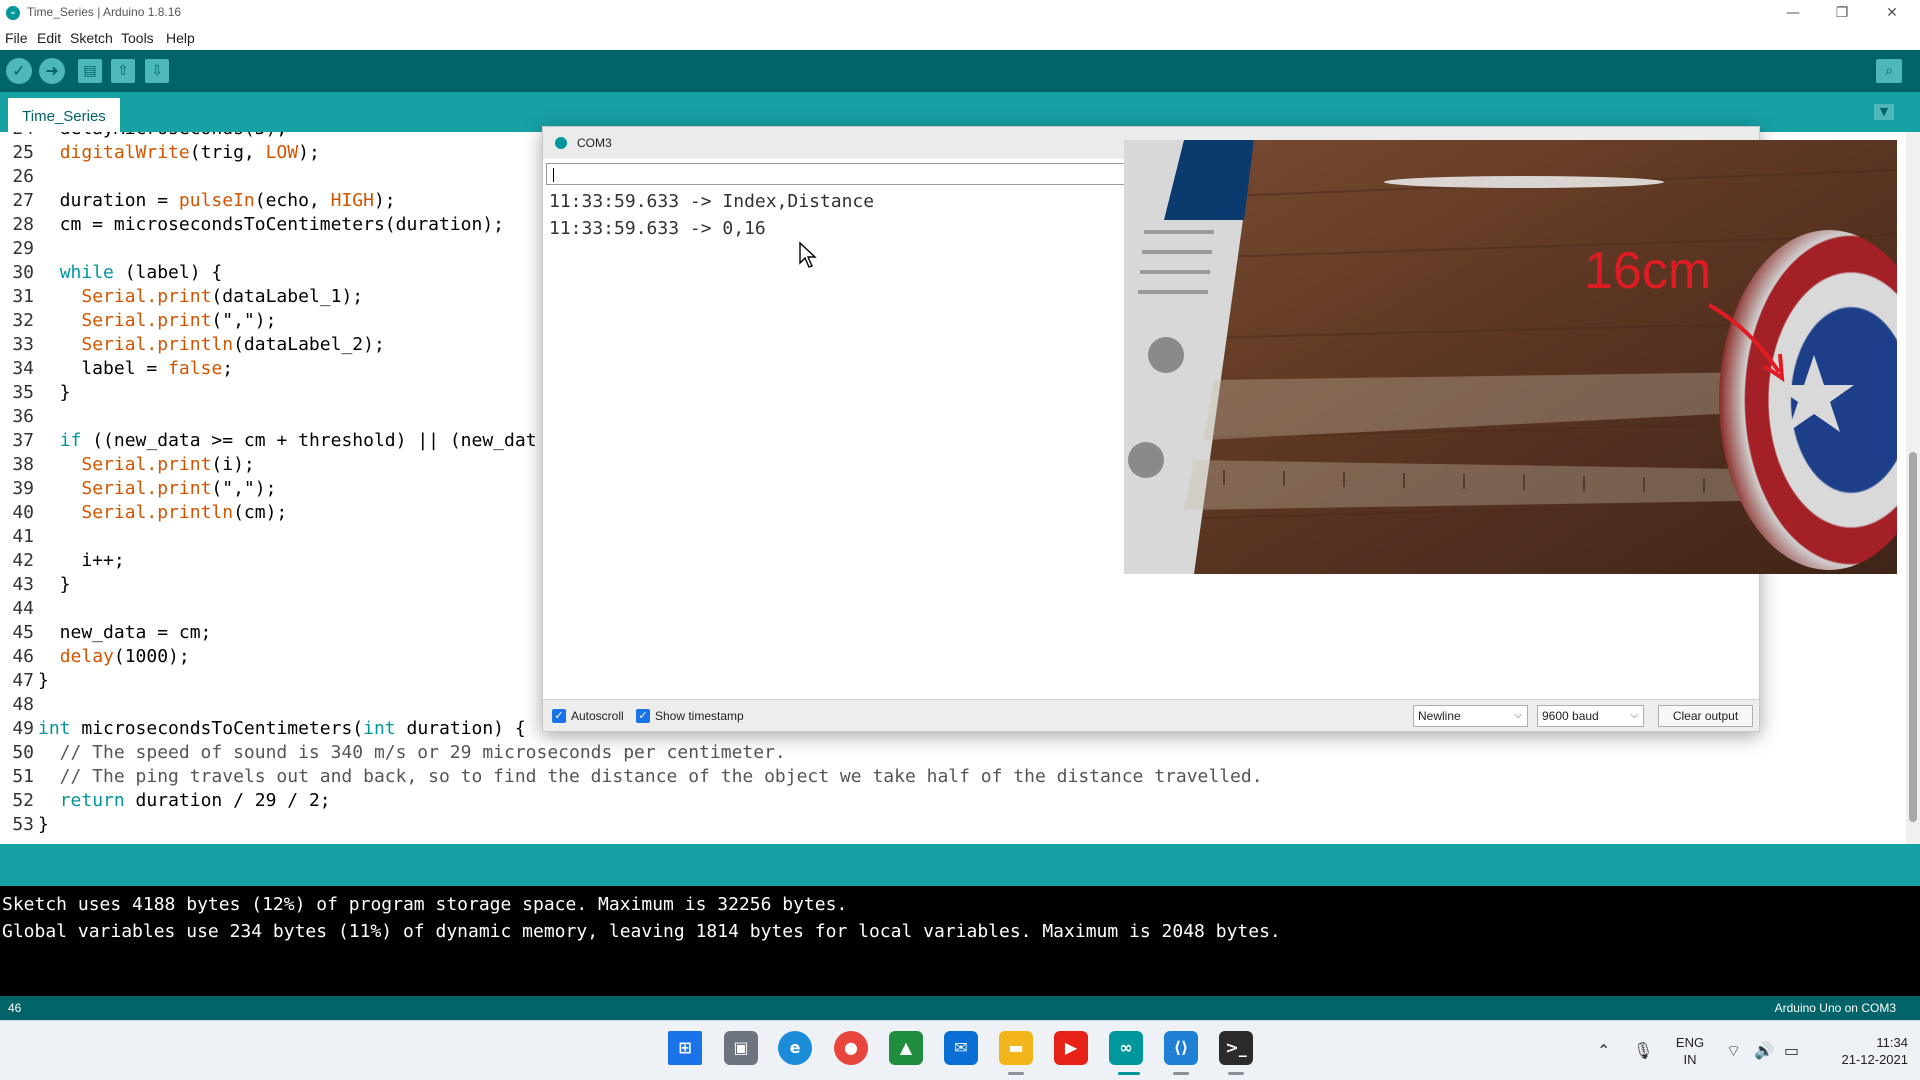 This screenshot has width=1920, height=1080. What do you see at coordinates (23, 704) in the screenshot?
I see `line-number: 48` at bounding box center [23, 704].